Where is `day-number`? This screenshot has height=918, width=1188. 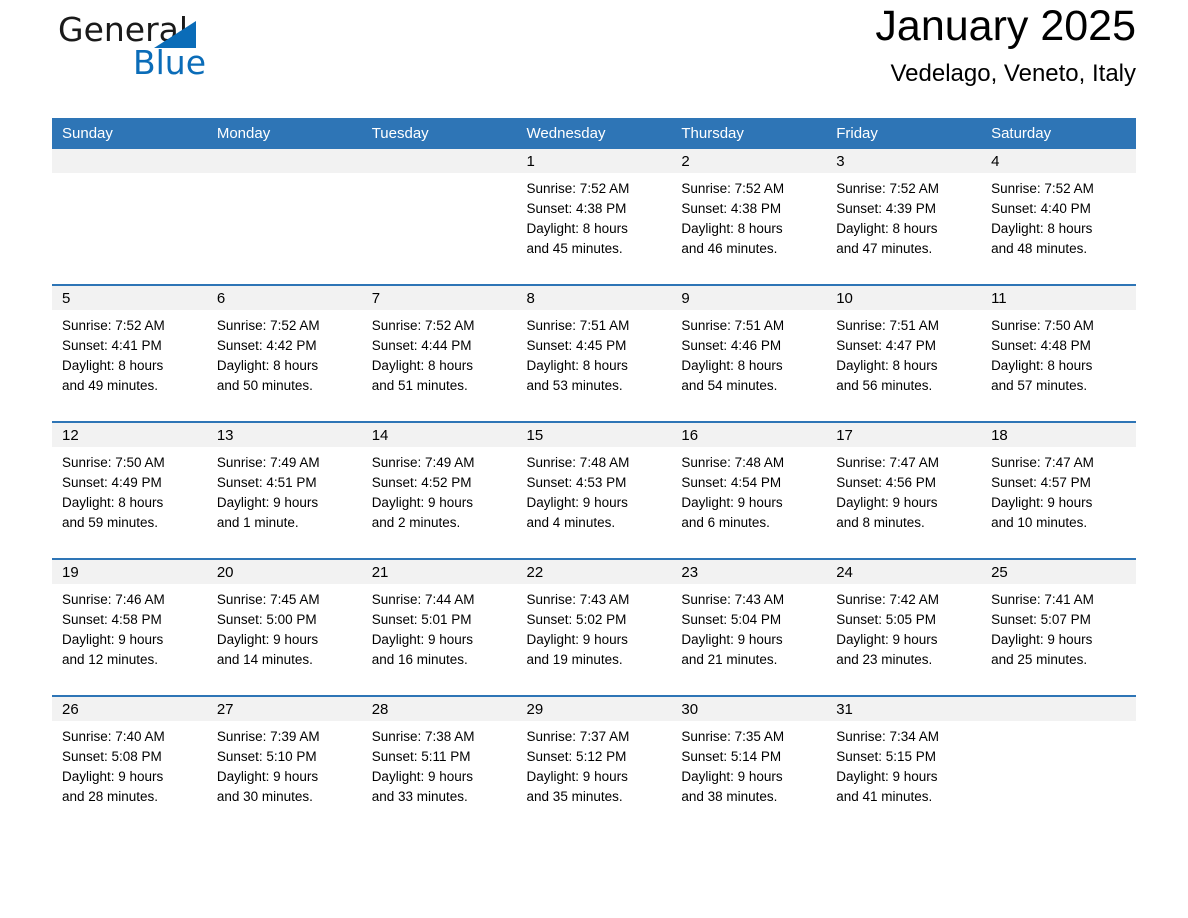
day-number is located at coordinates (284, 161).